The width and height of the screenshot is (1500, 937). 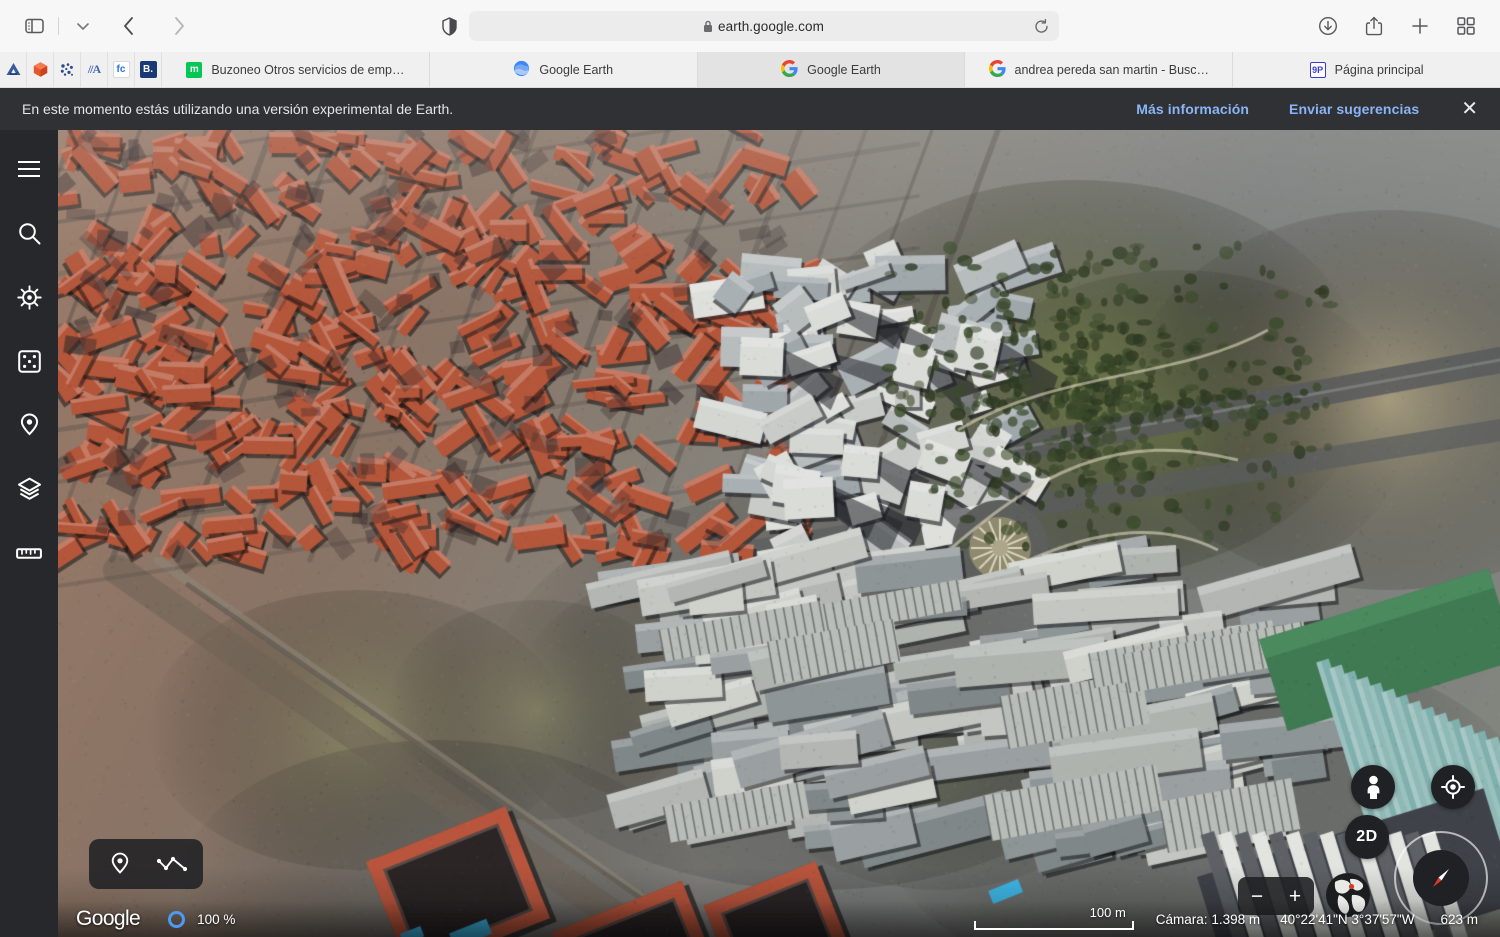 What do you see at coordinates (179, 26) in the screenshot?
I see `forward-icon` at bounding box center [179, 26].